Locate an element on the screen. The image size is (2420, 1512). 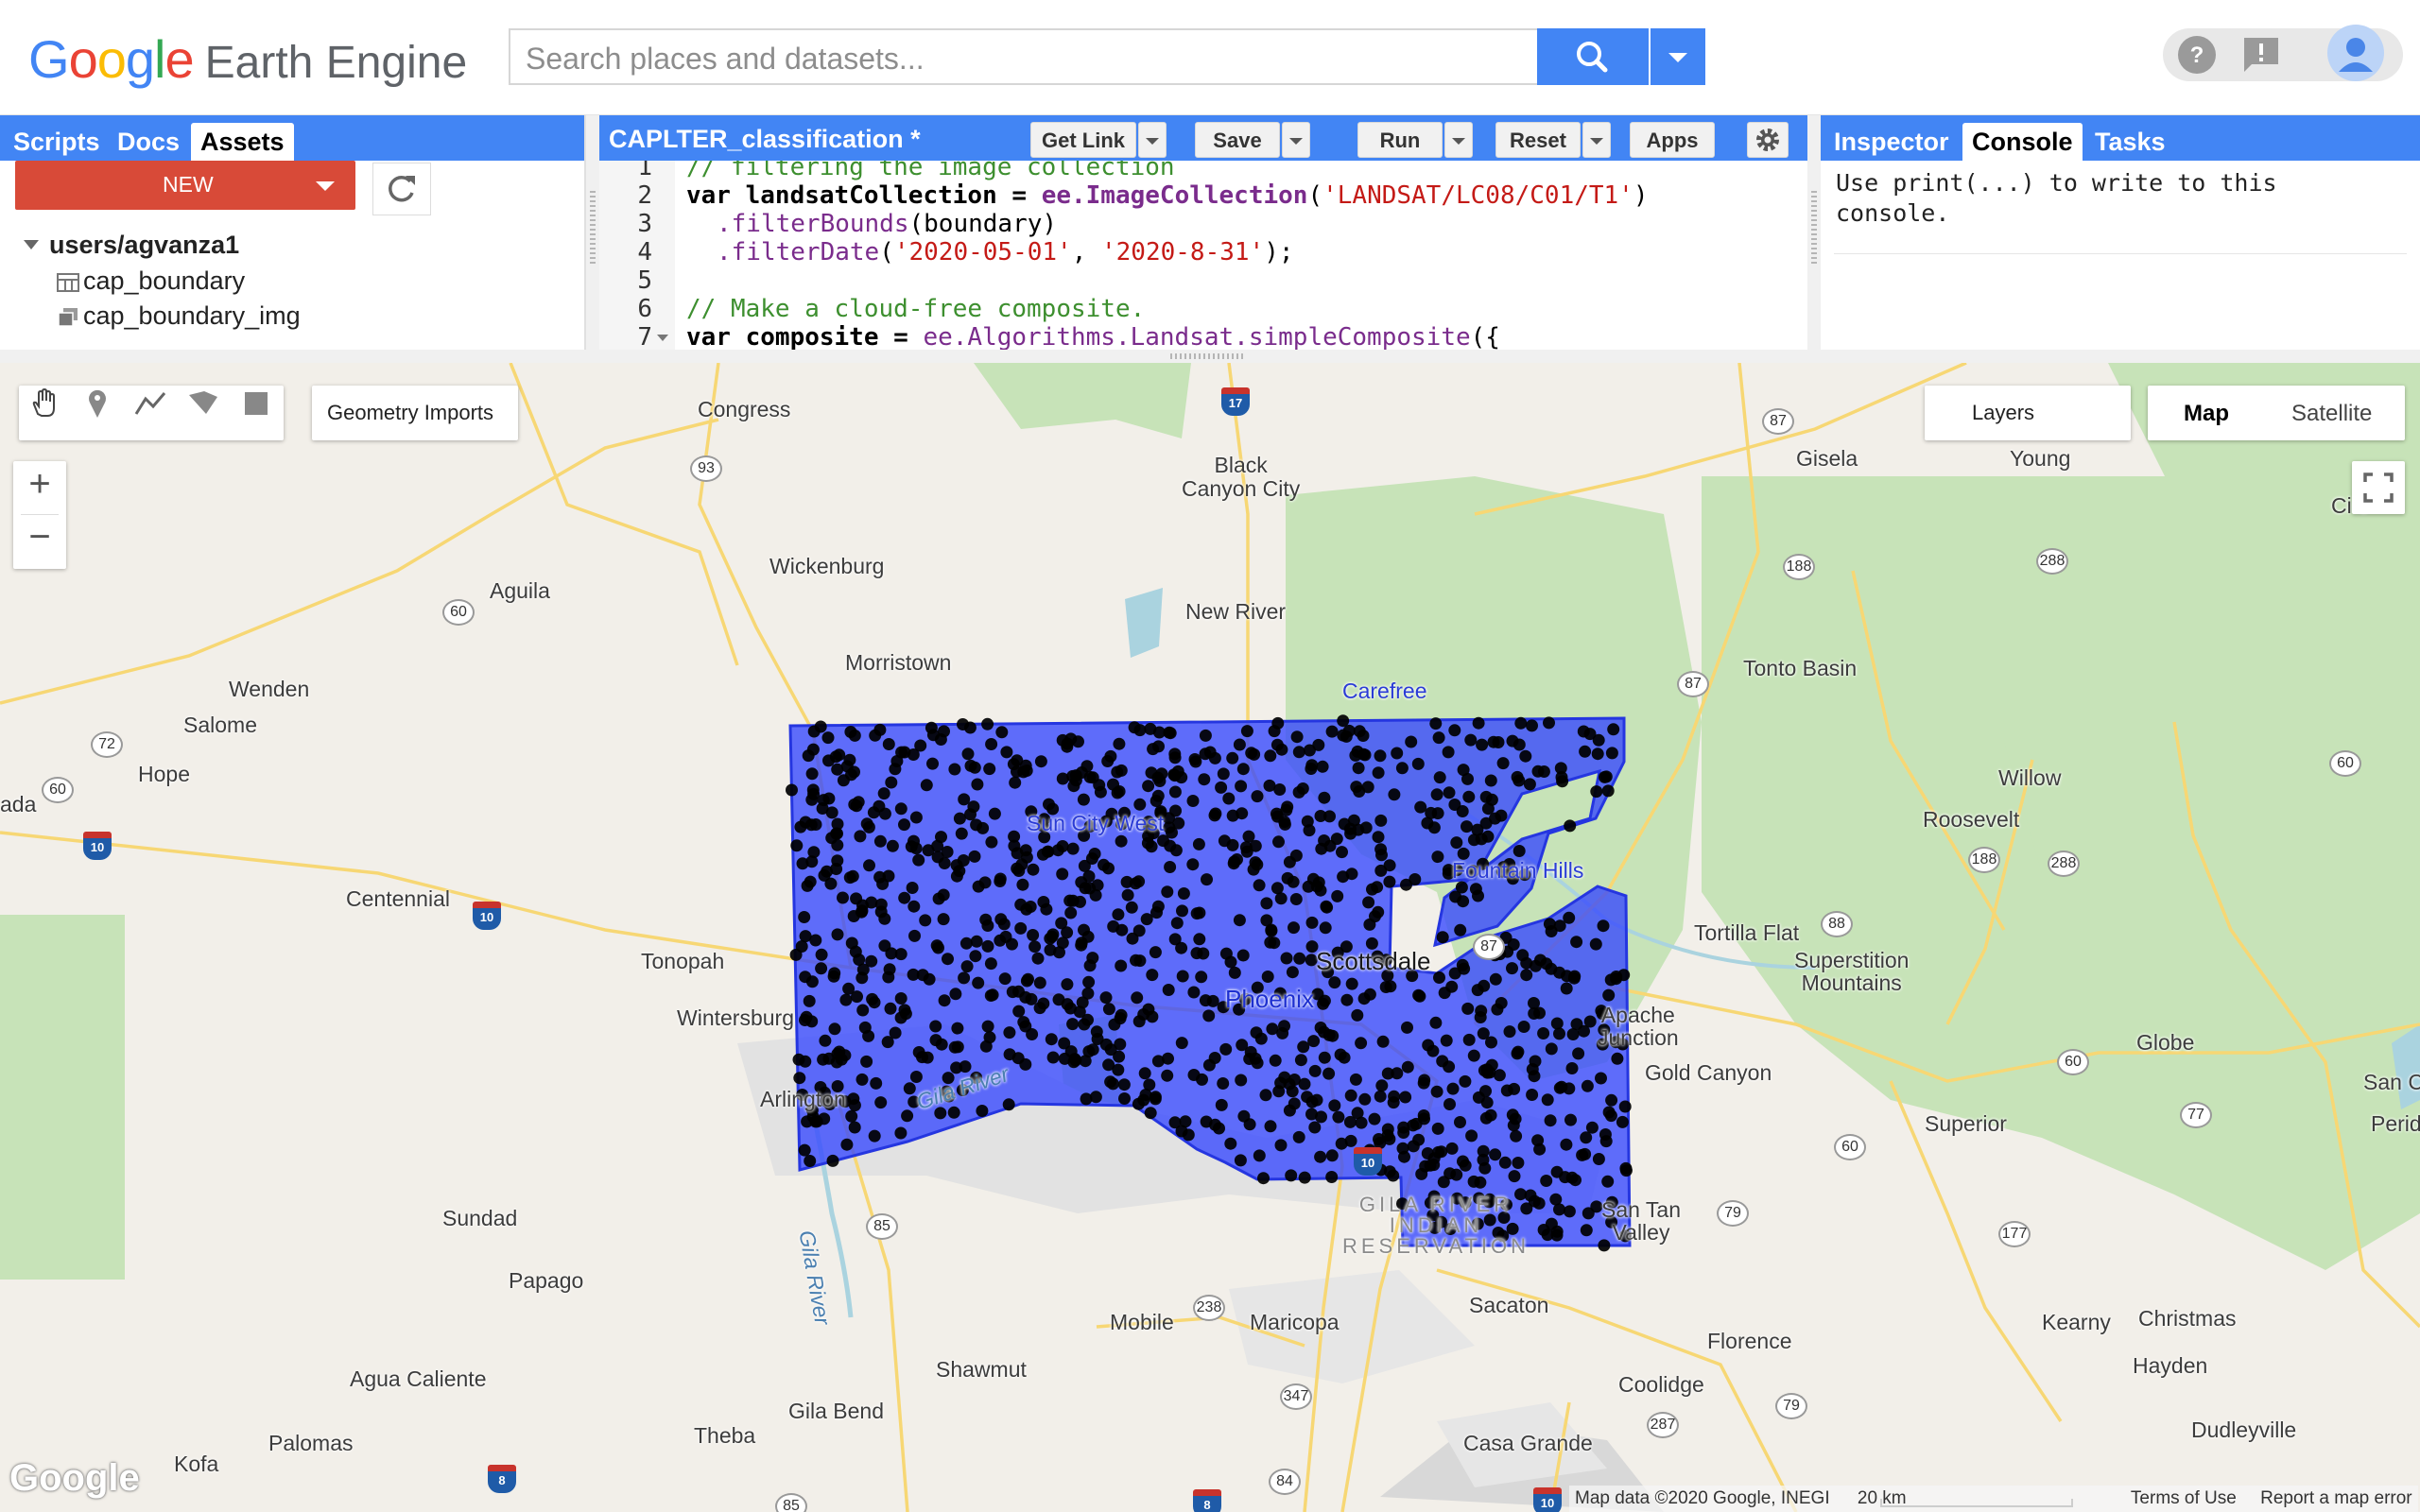
tab-inspector: Inspector is located at coordinates (1891, 142).